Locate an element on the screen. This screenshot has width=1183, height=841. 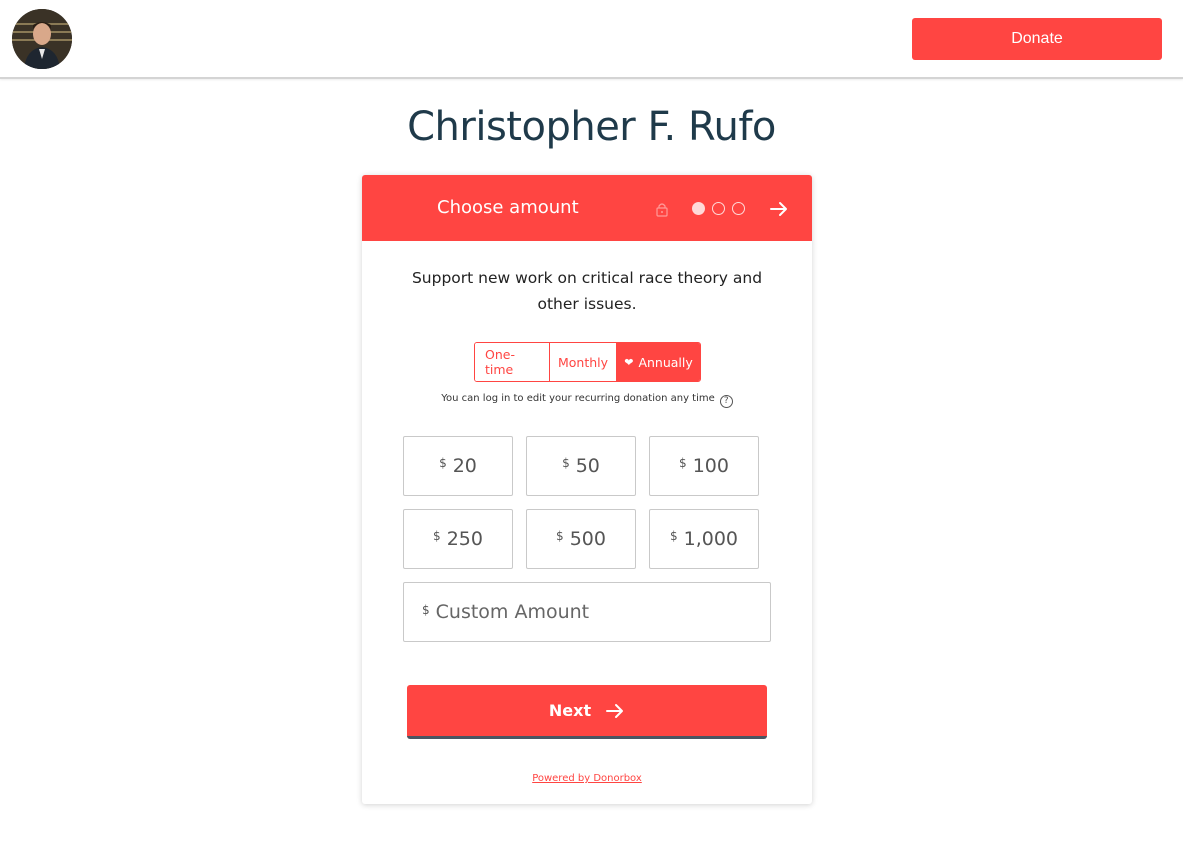
profile-photo-icon is located at coordinates (42, 39).